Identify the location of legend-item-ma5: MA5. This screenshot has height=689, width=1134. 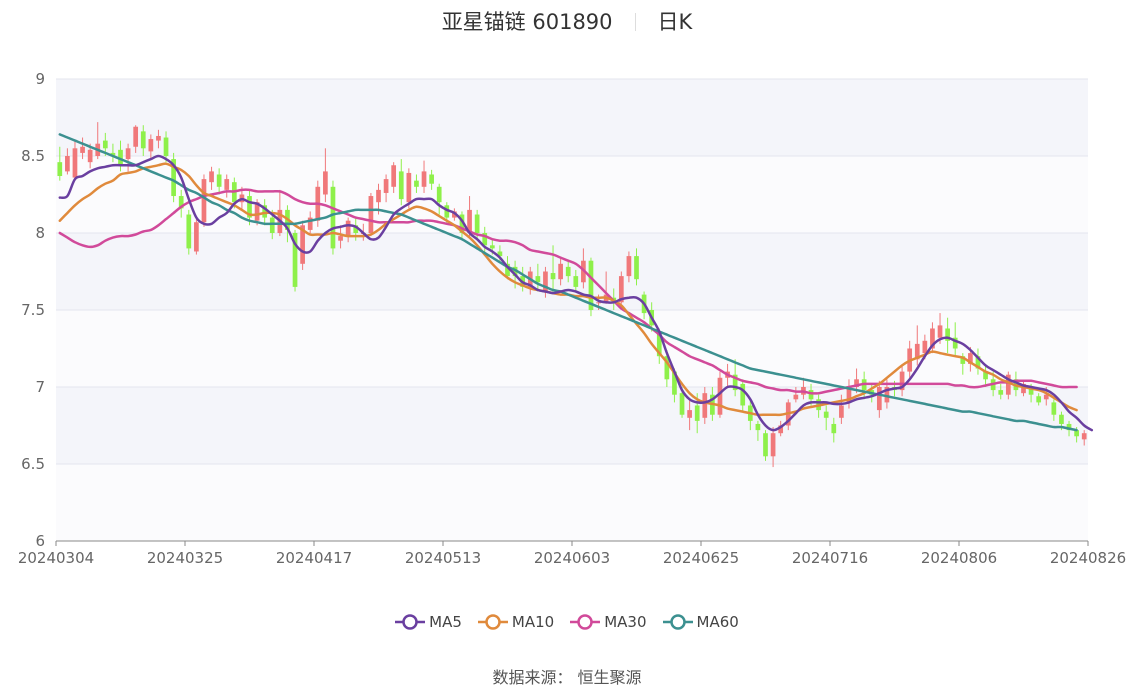
(428, 622).